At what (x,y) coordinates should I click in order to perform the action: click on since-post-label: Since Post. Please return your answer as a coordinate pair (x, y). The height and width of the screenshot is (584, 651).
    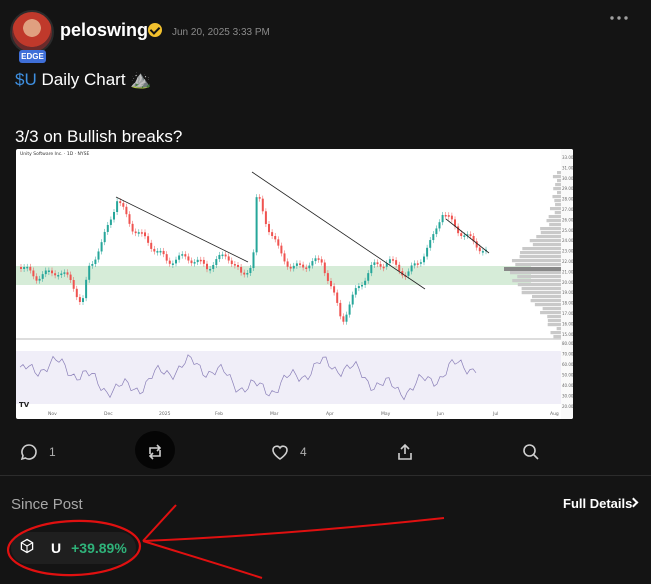
    Looking at the image, I should click on (47, 504).